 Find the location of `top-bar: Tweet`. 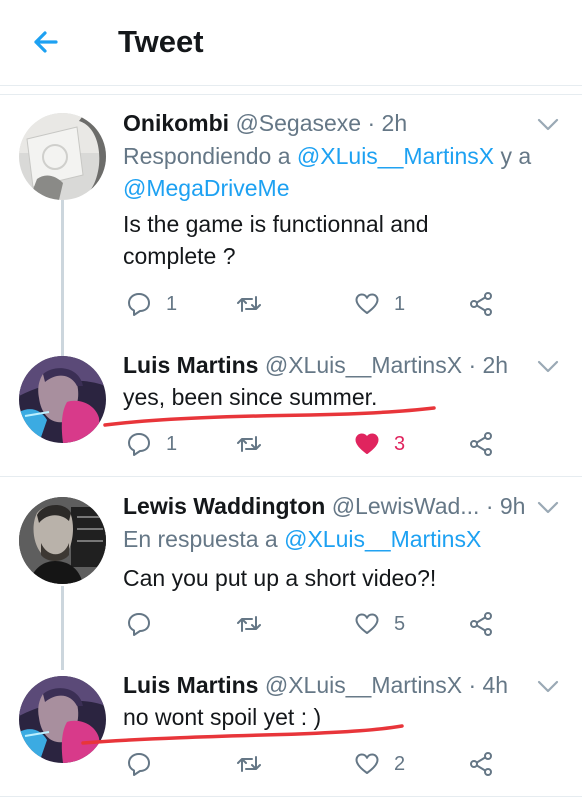

top-bar: Tweet is located at coordinates (291, 43).